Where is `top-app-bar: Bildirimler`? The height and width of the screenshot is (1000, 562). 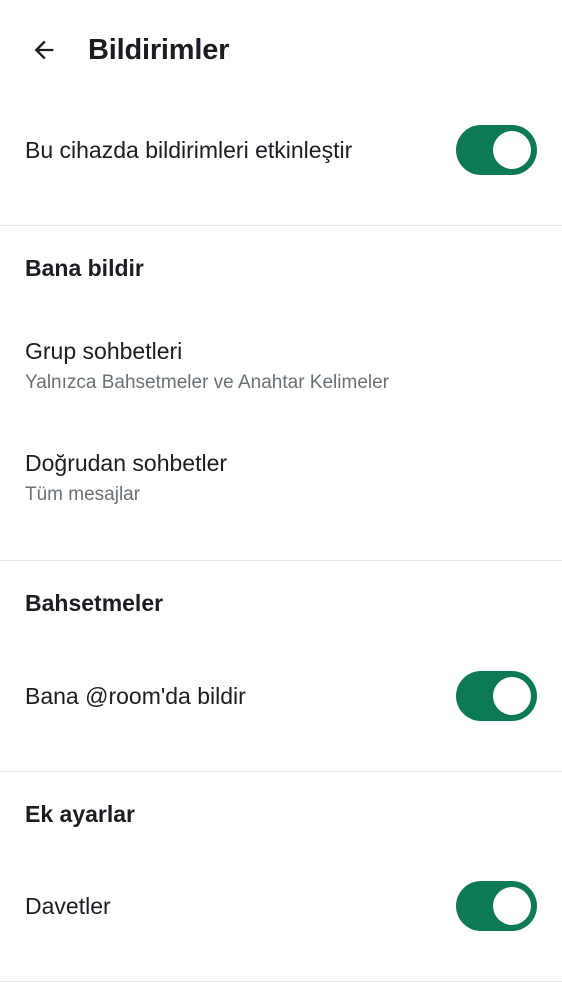
top-app-bar: Bildirimler is located at coordinates (281, 50).